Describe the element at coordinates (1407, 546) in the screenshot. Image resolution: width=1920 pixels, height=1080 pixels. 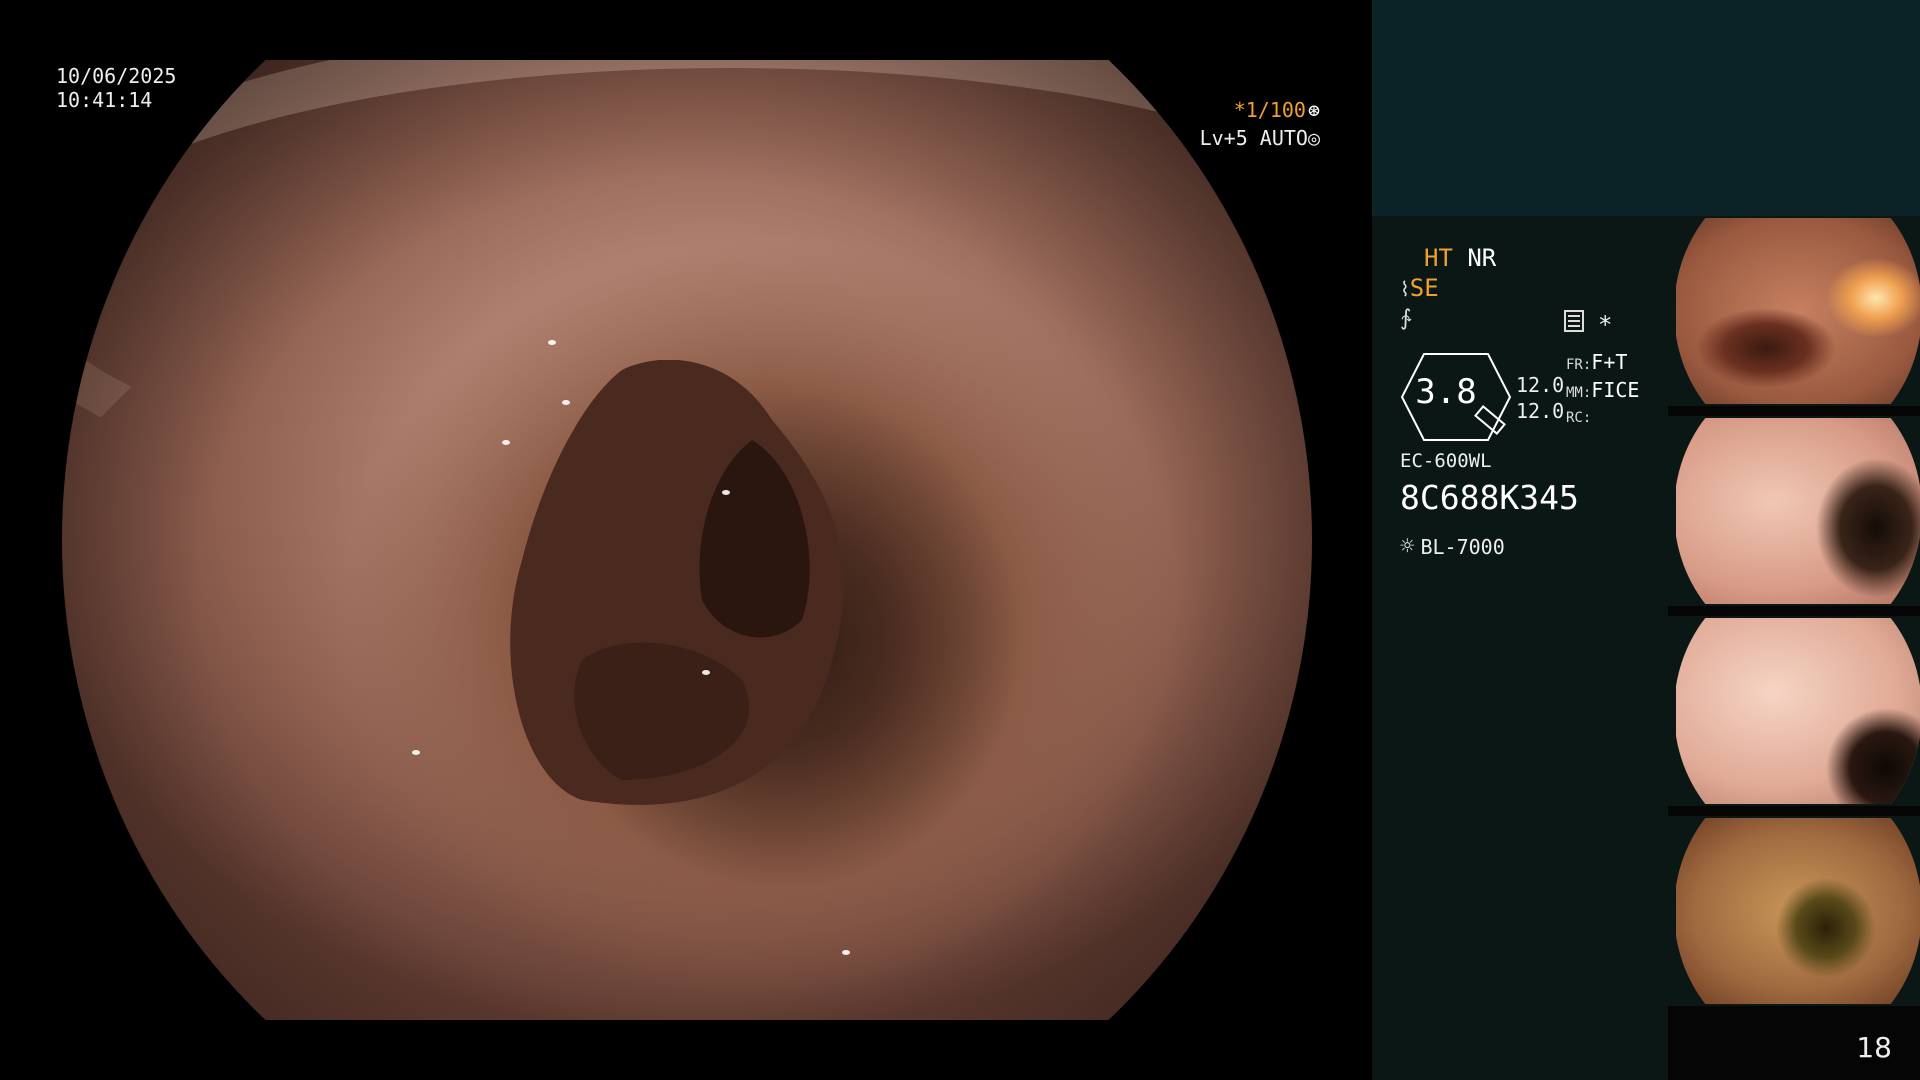
I see `light-source-icon: ☼` at that location.